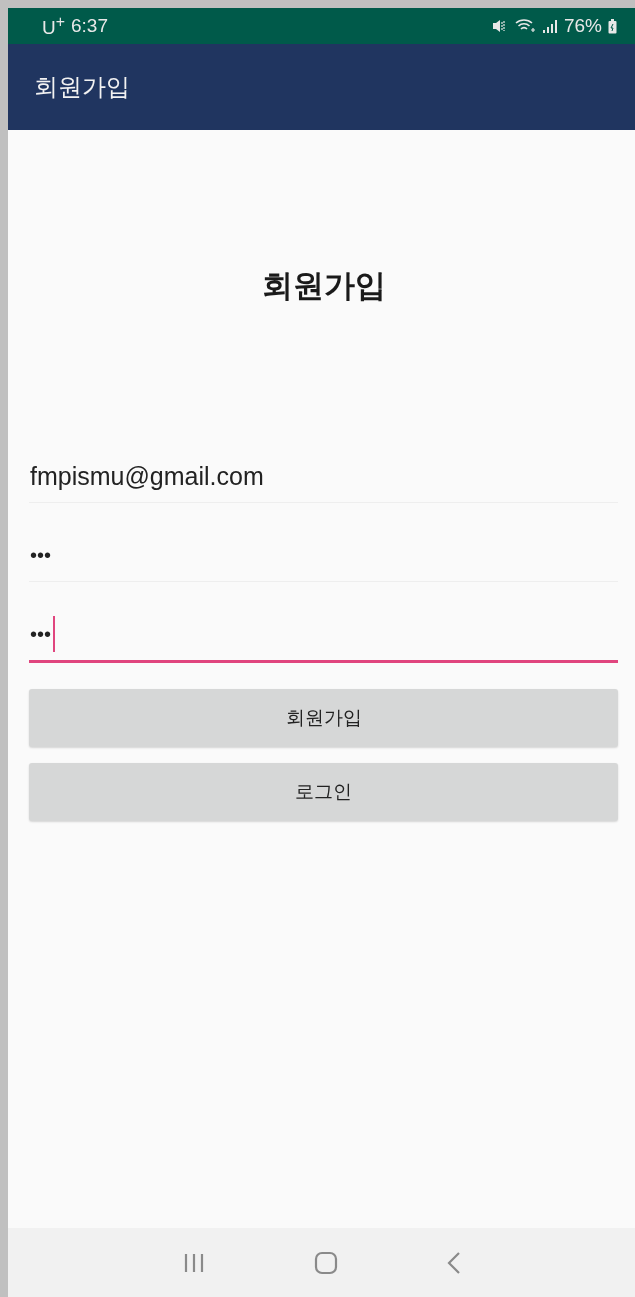 The height and width of the screenshot is (1297, 635). What do you see at coordinates (325, 1262) in the screenshot?
I see `home-icon` at bounding box center [325, 1262].